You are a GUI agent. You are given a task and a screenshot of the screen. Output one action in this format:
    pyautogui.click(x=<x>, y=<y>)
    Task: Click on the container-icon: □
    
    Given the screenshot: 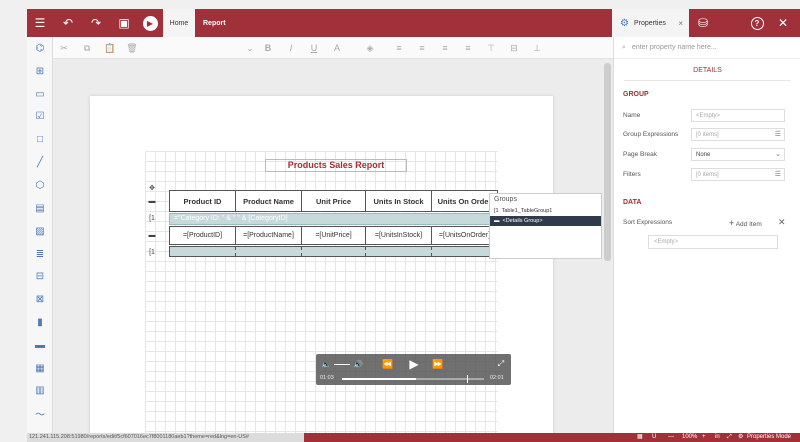 What is the action you would take?
    pyautogui.click(x=40, y=139)
    